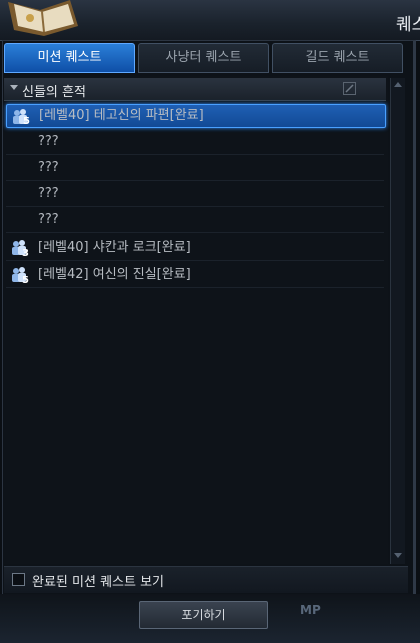 This screenshot has height=643, width=420. What do you see at coordinates (210, 20) in the screenshot?
I see `window-header: 퀘스` at bounding box center [210, 20].